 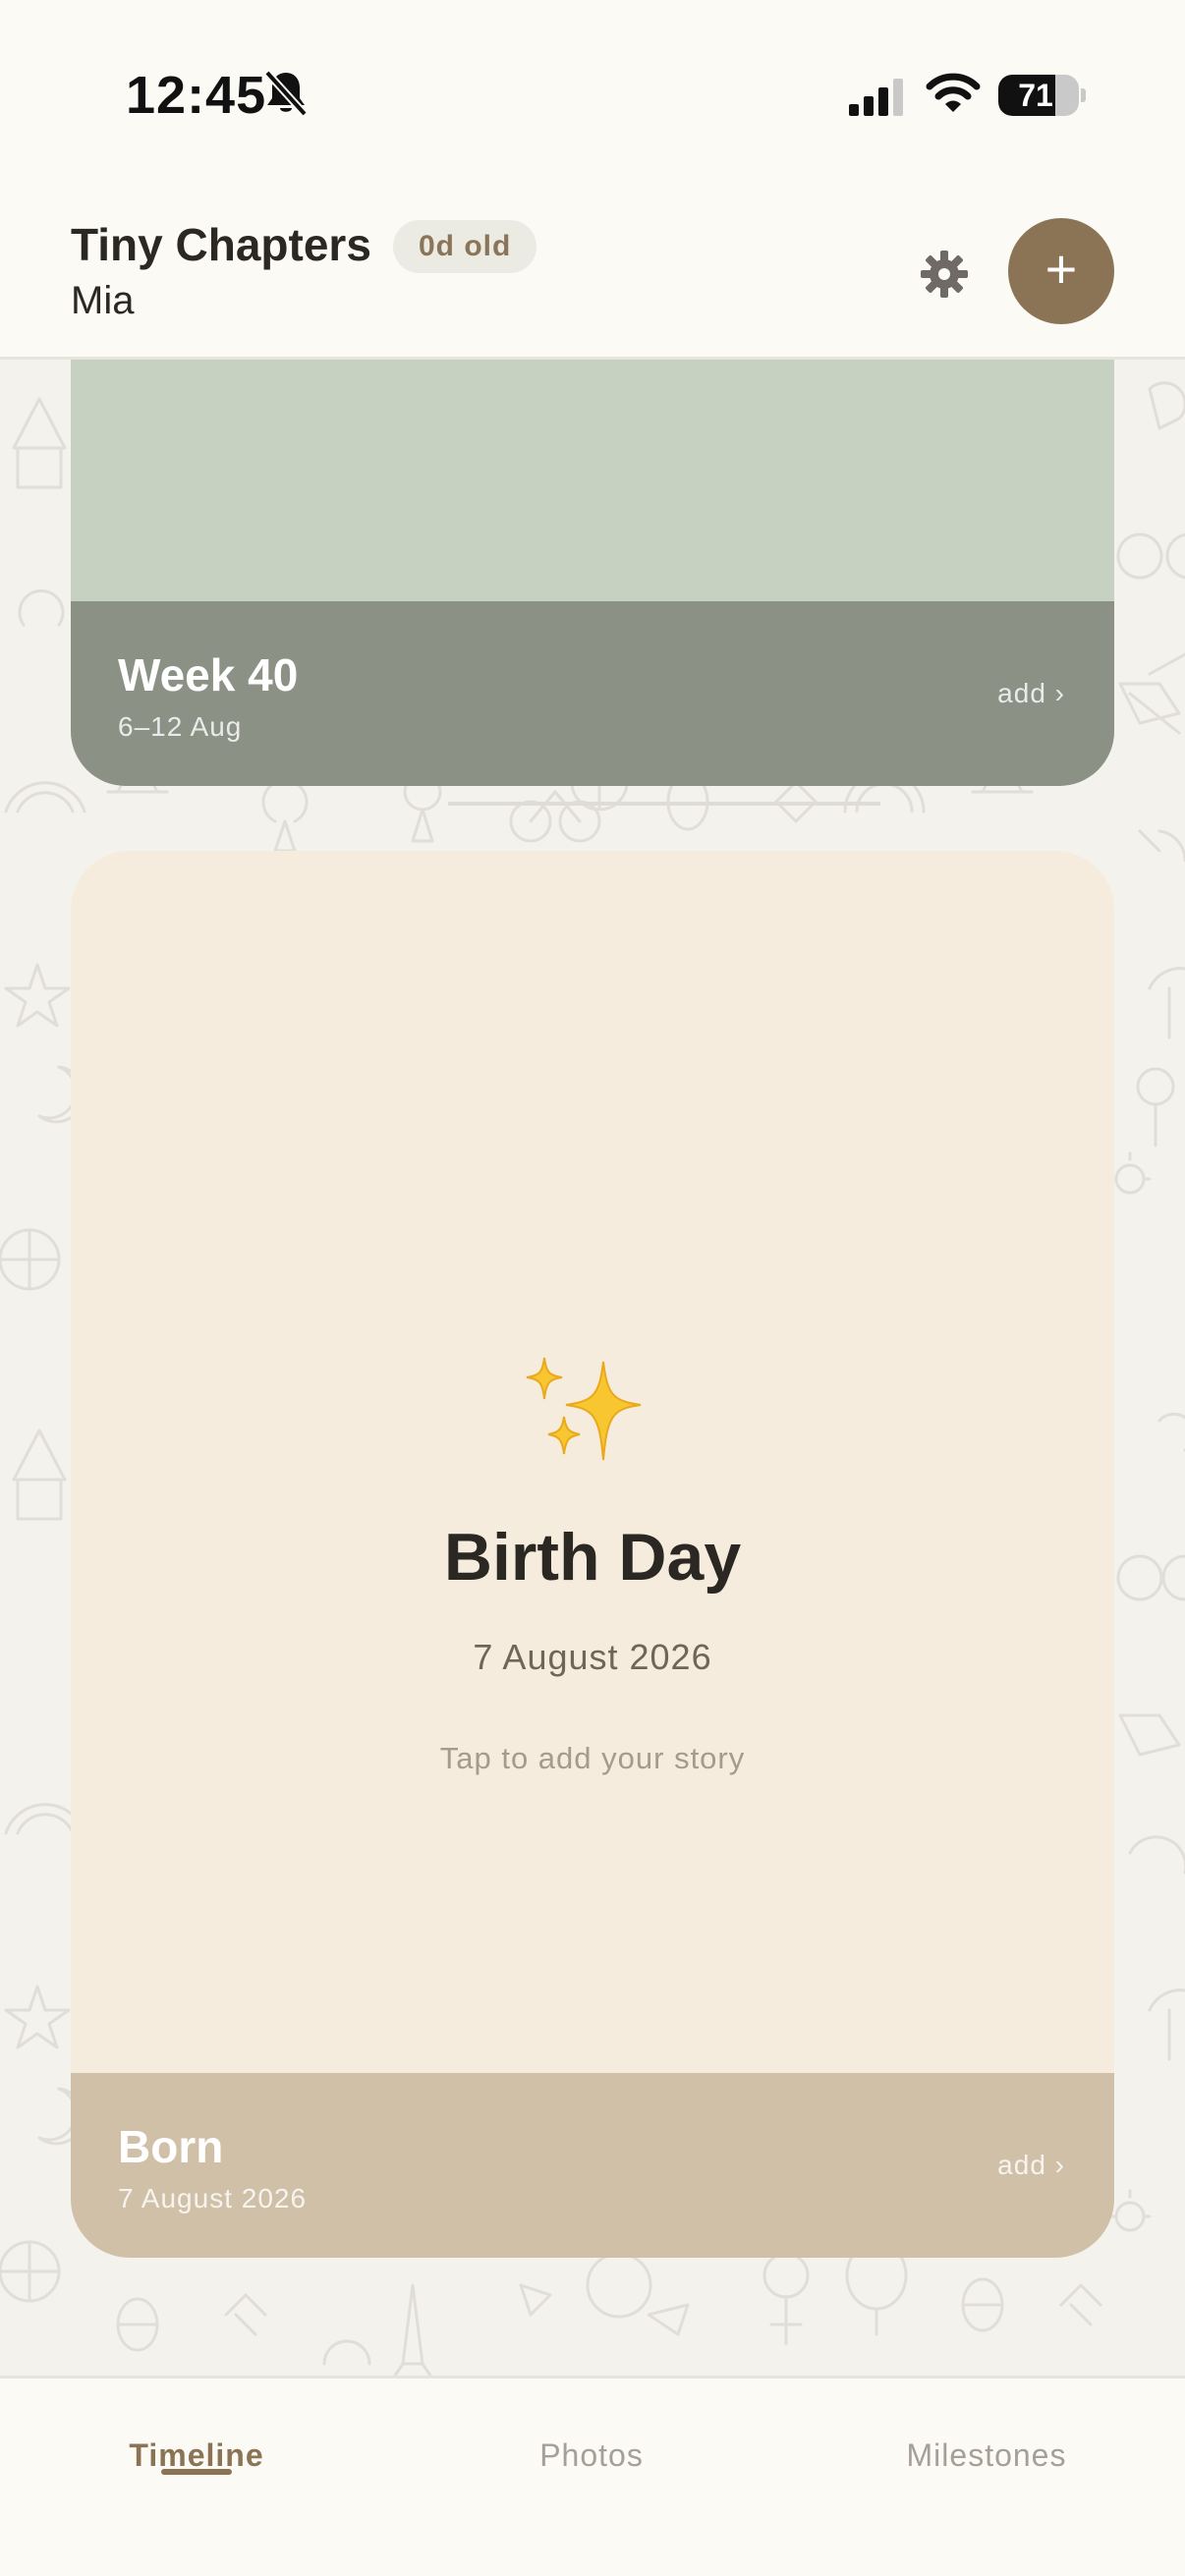 I want to click on app-title: Tiny Chapters, so click(x=221, y=244).